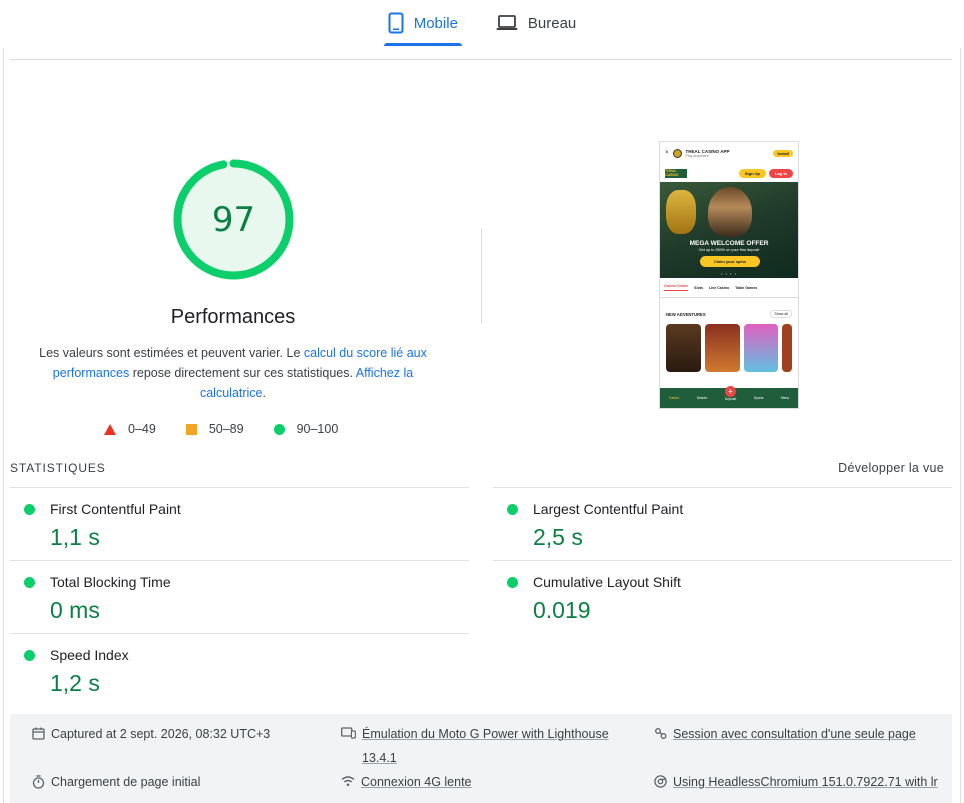 Image resolution: width=964 pixels, height=803 pixels. Describe the element at coordinates (722, 524) in the screenshot. I see `metric-lcp: Largest Contentful Paint 2,5 s` at that location.